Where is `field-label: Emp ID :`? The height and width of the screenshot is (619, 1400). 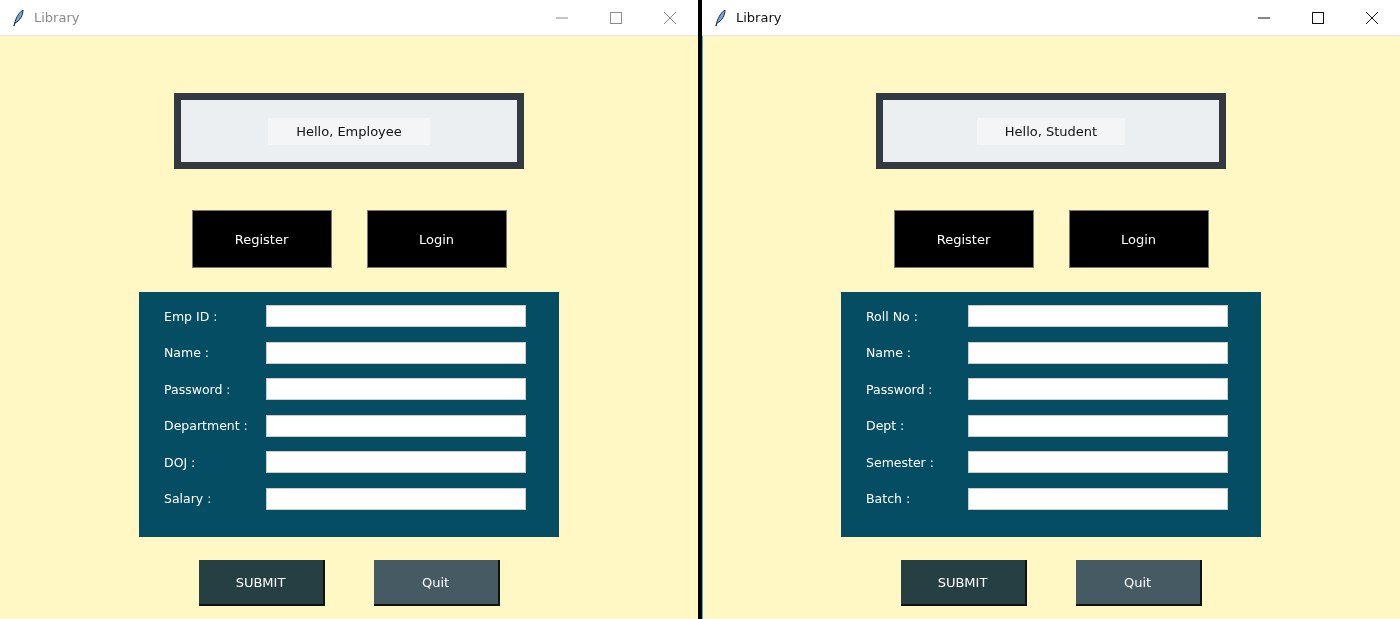 field-label: Emp ID : is located at coordinates (191, 316).